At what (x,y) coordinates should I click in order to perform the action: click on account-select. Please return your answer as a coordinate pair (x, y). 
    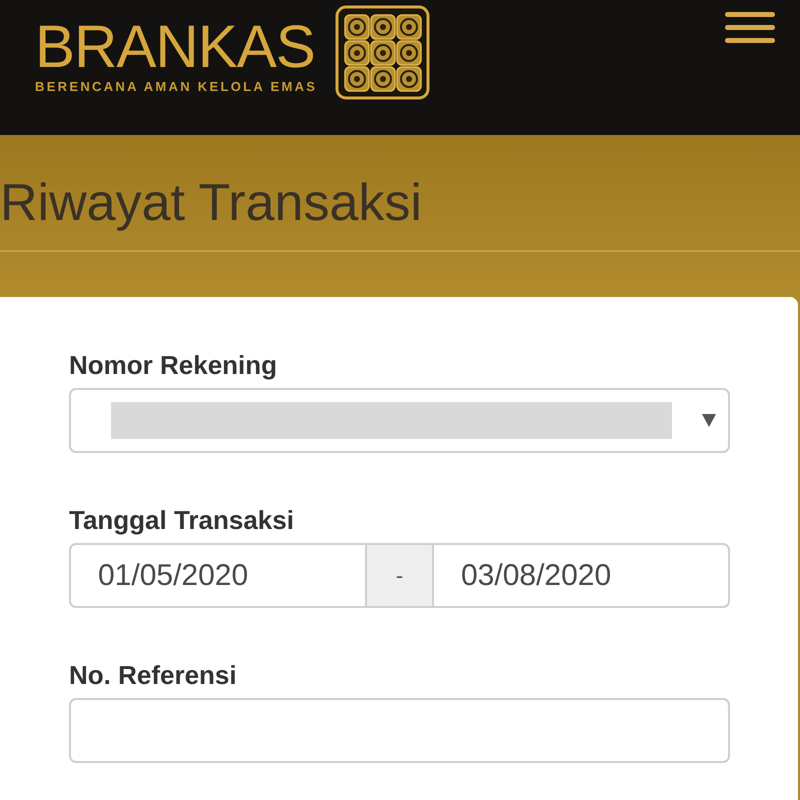
    Looking at the image, I should click on (399, 420).